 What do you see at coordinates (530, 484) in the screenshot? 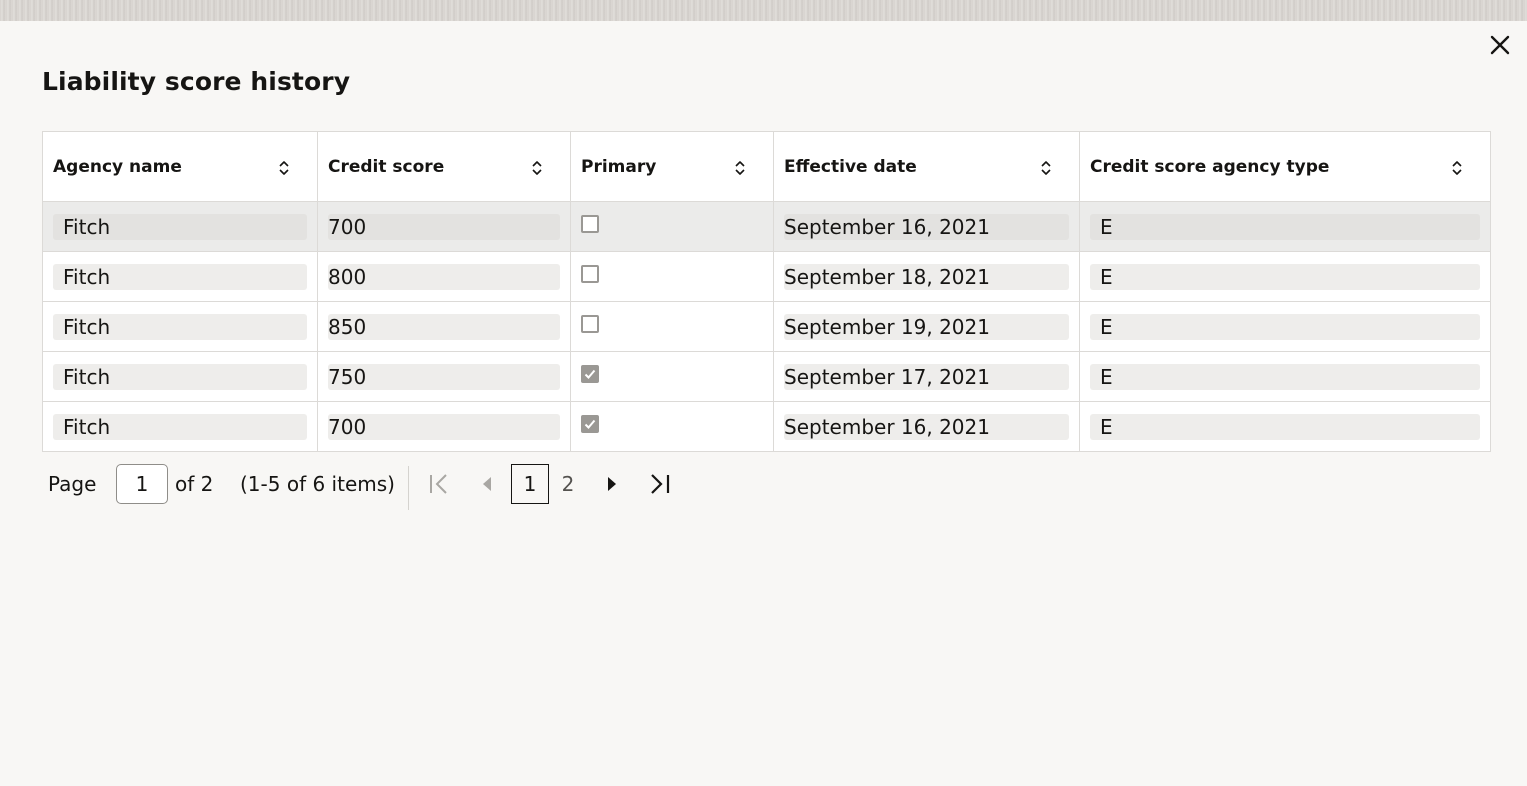
I see `page-button-1: 1` at bounding box center [530, 484].